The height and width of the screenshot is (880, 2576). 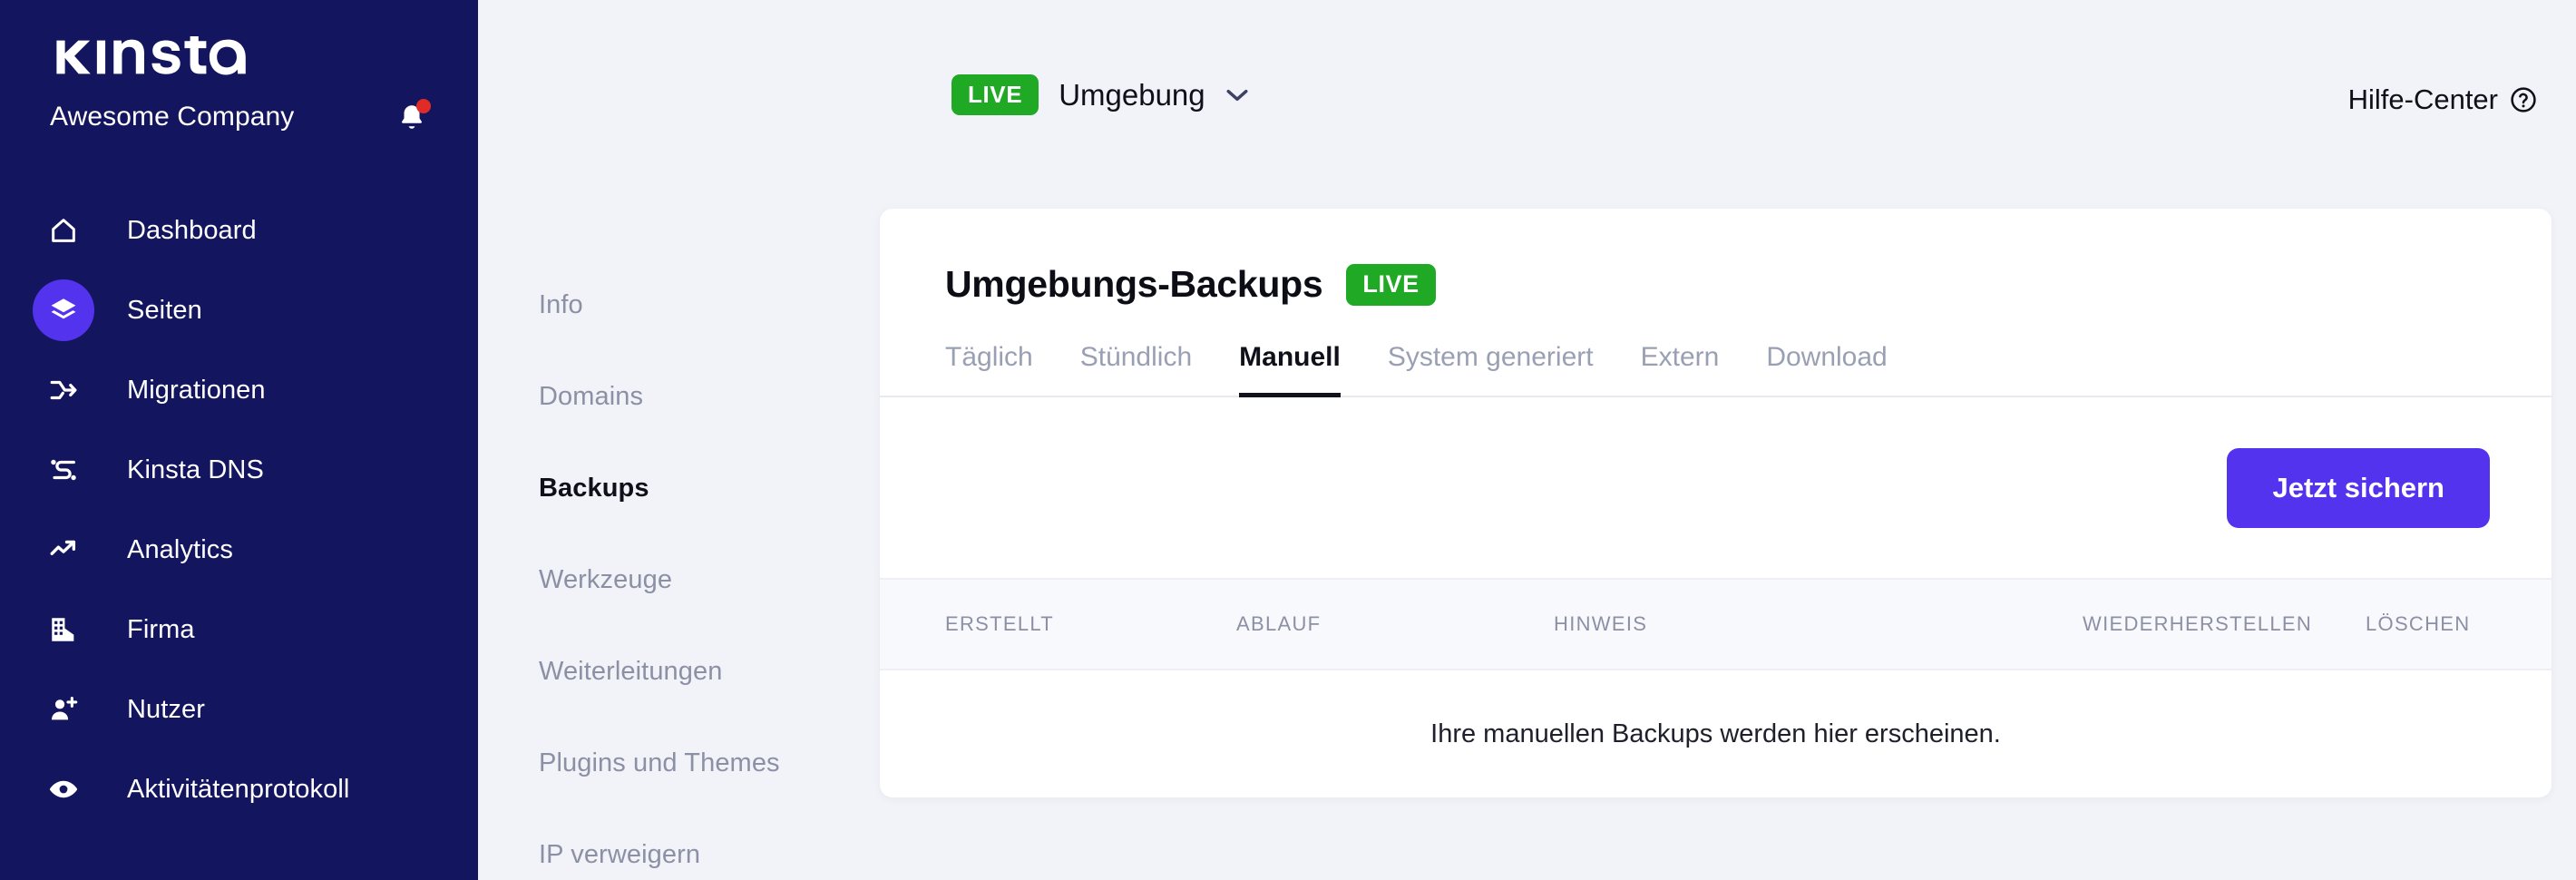 I want to click on sidebar-item-dashboard: Dashboard, so click(x=239, y=231).